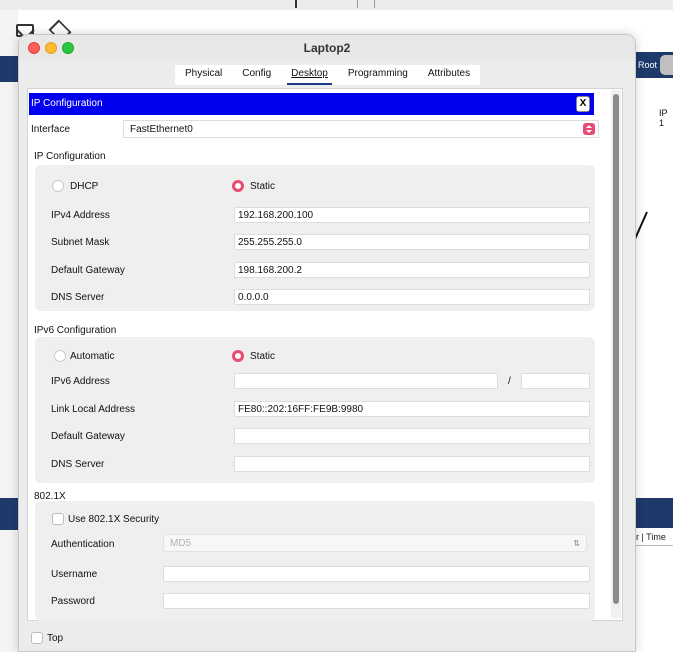 The width and height of the screenshot is (673, 652). What do you see at coordinates (80, 242) in the screenshot?
I see `subnet-mask-label: Subnet Mask` at bounding box center [80, 242].